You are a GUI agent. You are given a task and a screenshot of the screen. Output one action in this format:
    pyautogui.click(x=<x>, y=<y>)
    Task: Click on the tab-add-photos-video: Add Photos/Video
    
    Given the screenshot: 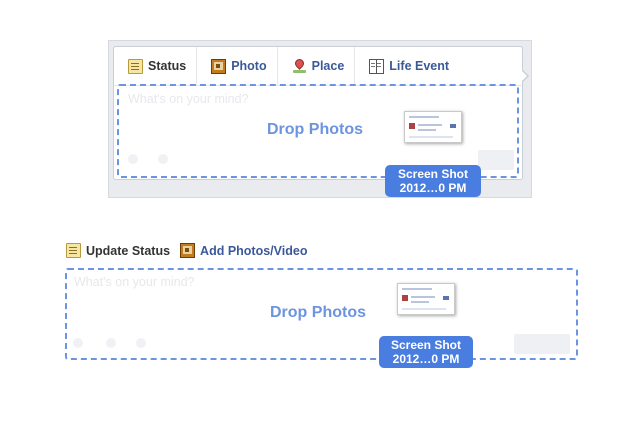 What is the action you would take?
    pyautogui.click(x=243, y=250)
    